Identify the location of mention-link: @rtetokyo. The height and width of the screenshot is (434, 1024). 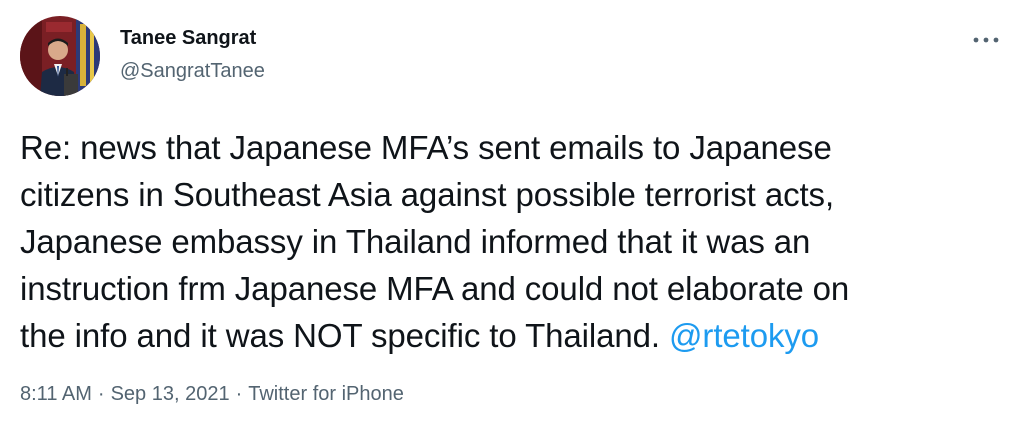
(744, 335).